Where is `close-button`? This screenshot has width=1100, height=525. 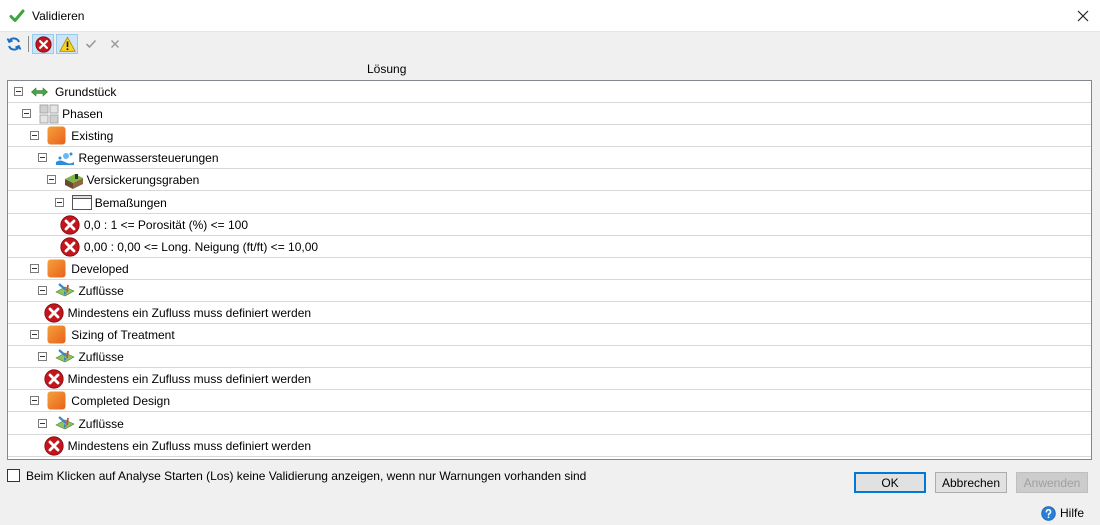 close-button is located at coordinates (1083, 16).